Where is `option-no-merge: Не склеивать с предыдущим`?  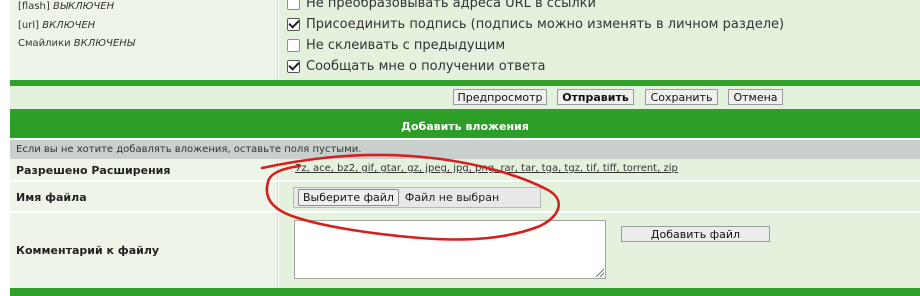 option-no-merge: Не склеивать с предыдущим is located at coordinates (396, 45).